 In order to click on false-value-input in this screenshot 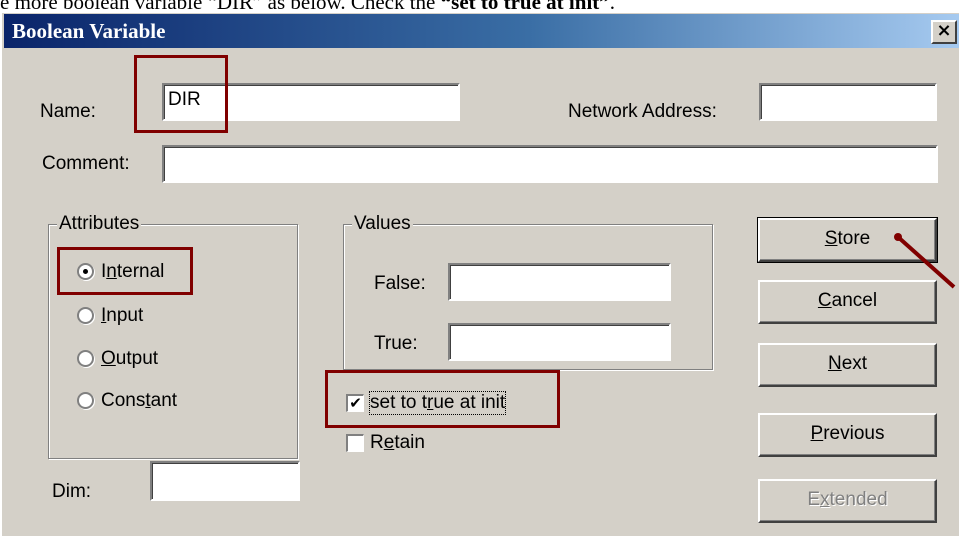, I will do `click(559, 282)`.